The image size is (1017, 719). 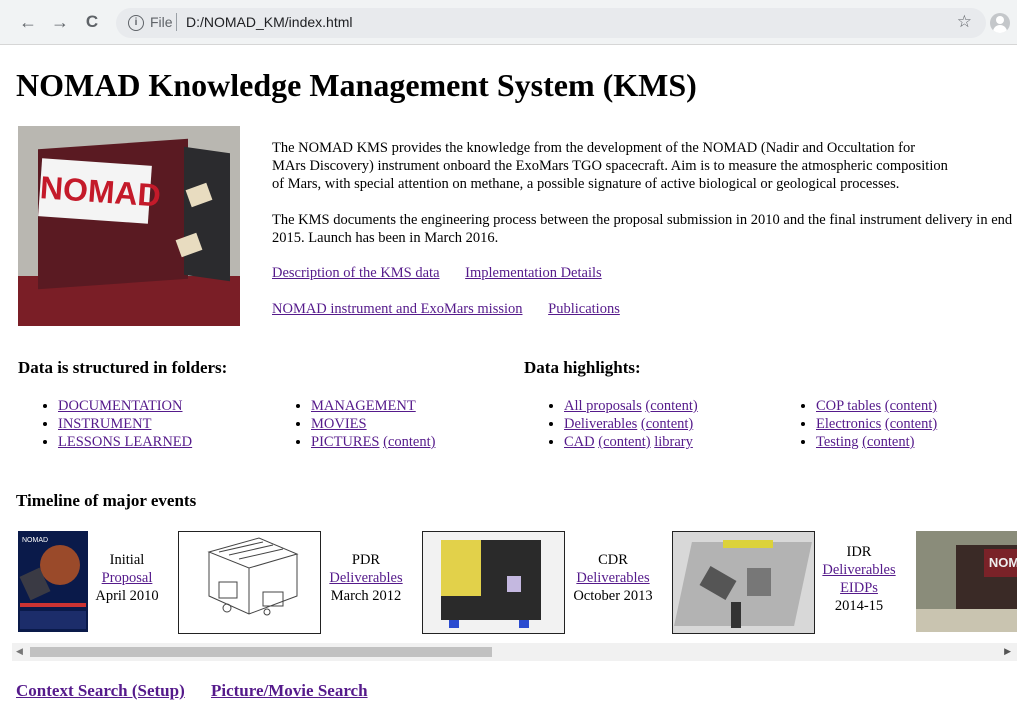 I want to click on deliverables-link: Deliverables, so click(x=600, y=424).